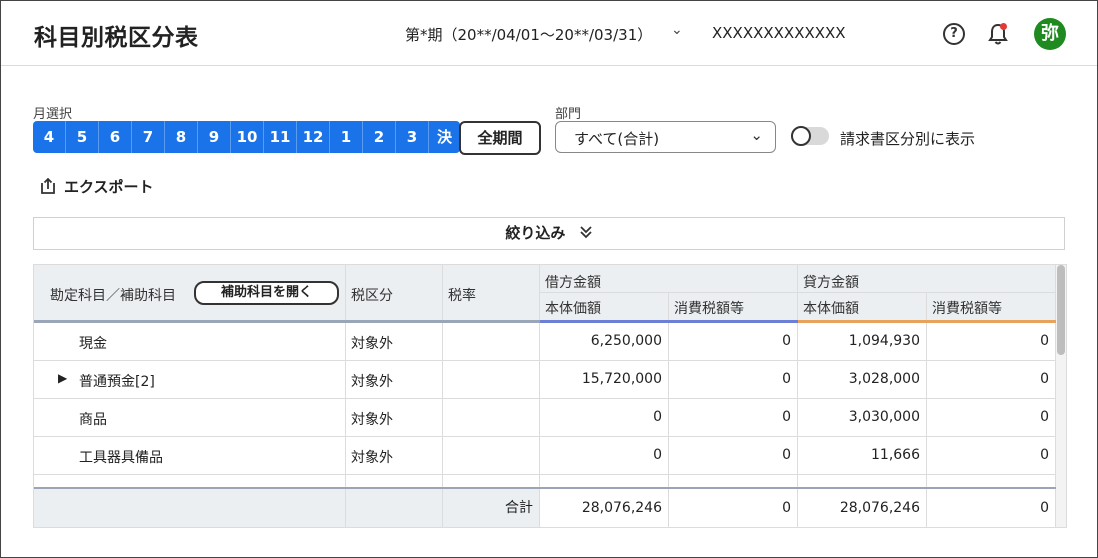  Describe the element at coordinates (779, 33) in the screenshot. I see `company-name: XXXXXXXXXXXXX` at that location.